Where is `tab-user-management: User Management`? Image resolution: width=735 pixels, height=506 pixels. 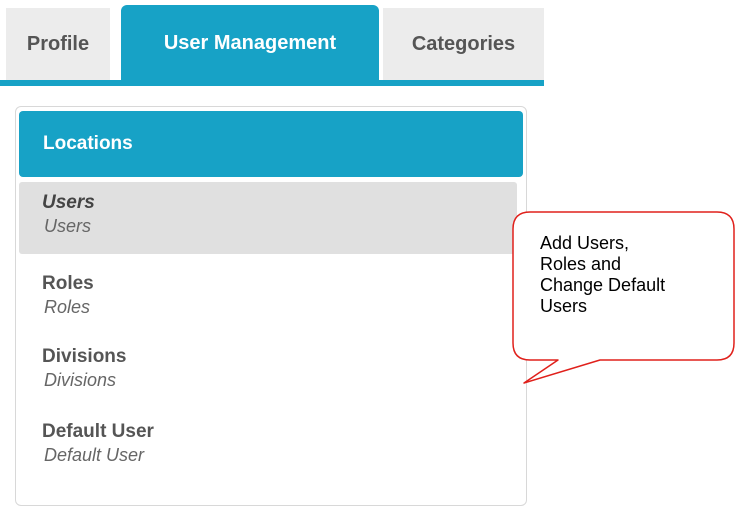
tab-user-management: User Management is located at coordinates (250, 43).